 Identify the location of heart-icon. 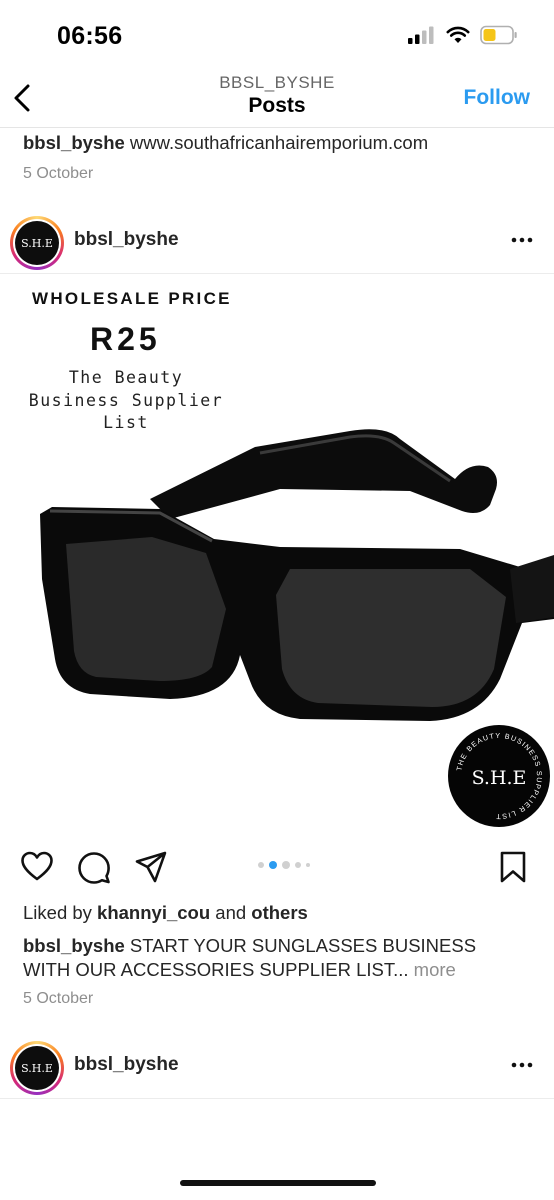
(37, 867).